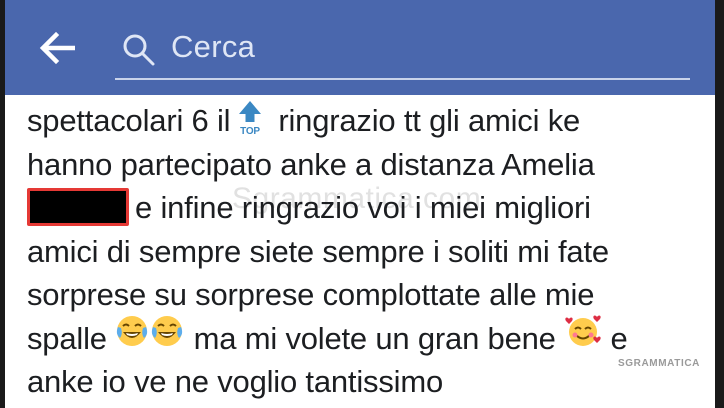  What do you see at coordinates (67, 338) in the screenshot?
I see `post-text-segment: spalle` at bounding box center [67, 338].